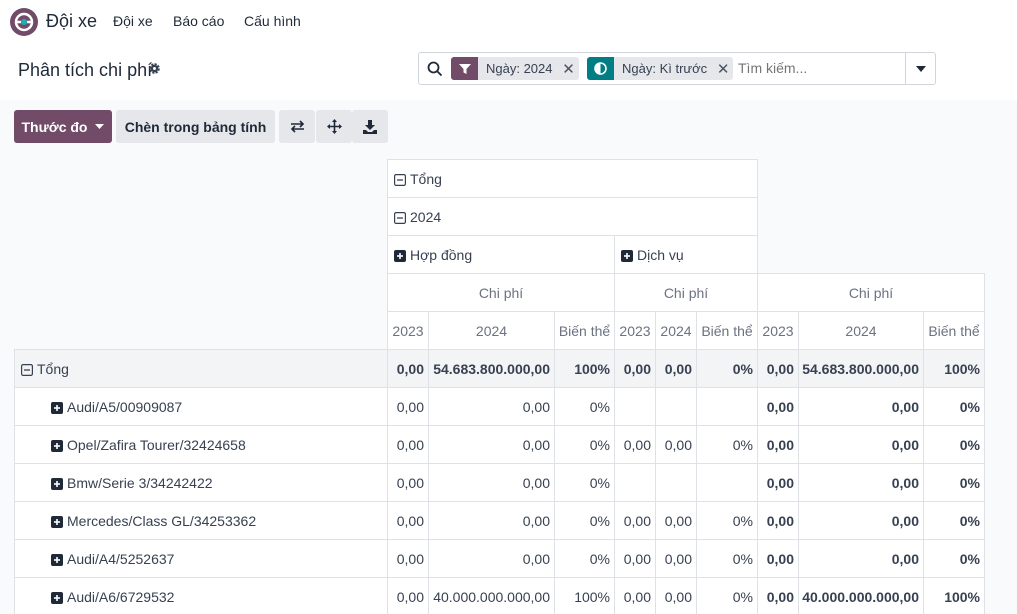 The width and height of the screenshot is (1017, 614). Describe the element at coordinates (195, 126) in the screenshot. I see `insert-spreadsheet-button: Chèn trong bảng tính` at that location.